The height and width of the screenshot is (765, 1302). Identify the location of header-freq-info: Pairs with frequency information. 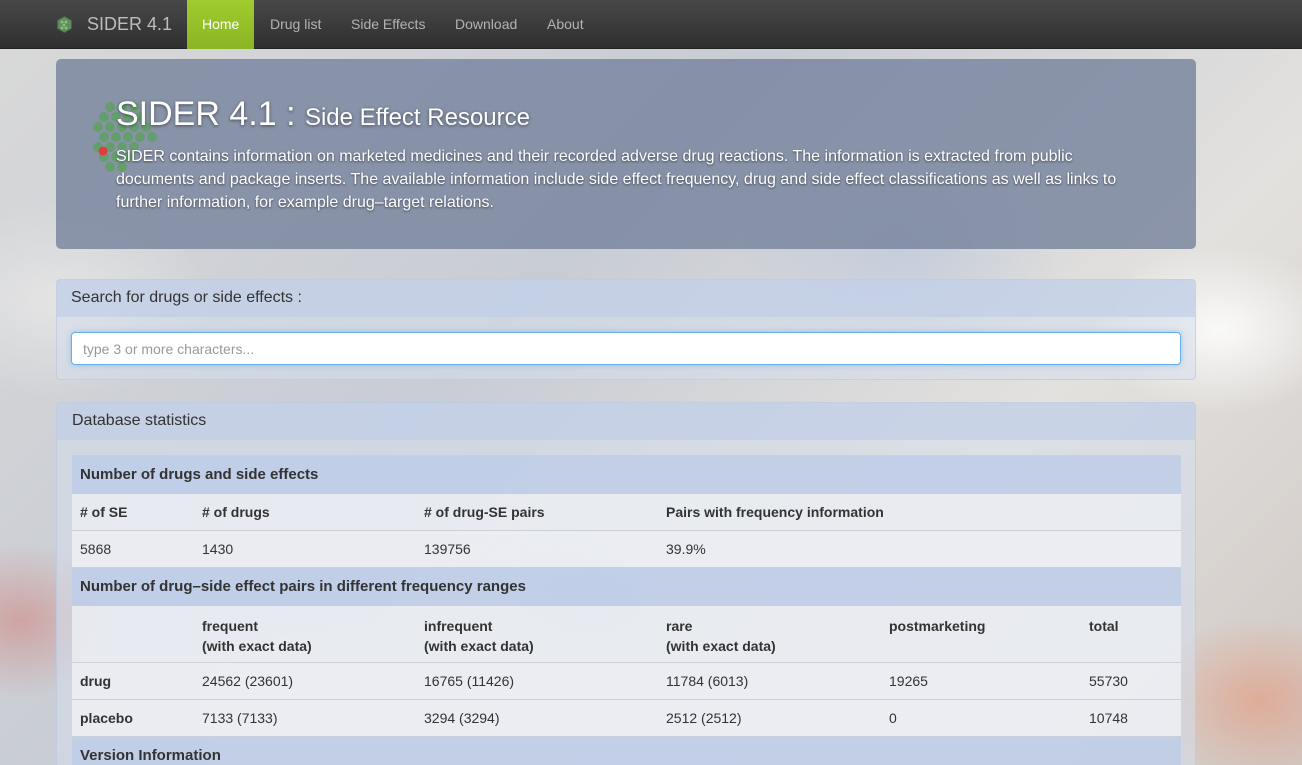
(919, 512).